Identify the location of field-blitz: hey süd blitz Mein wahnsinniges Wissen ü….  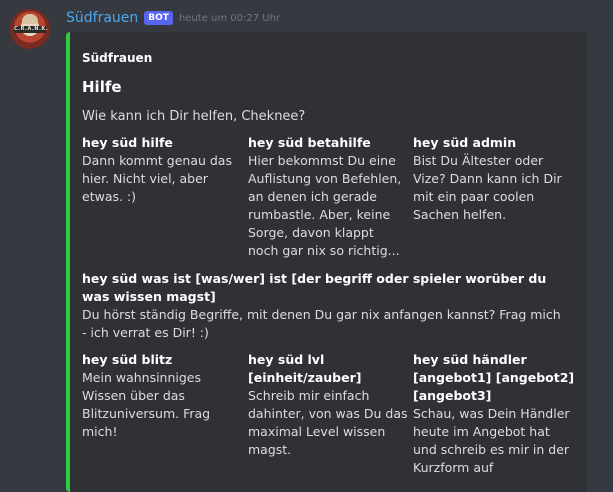
(162, 396).